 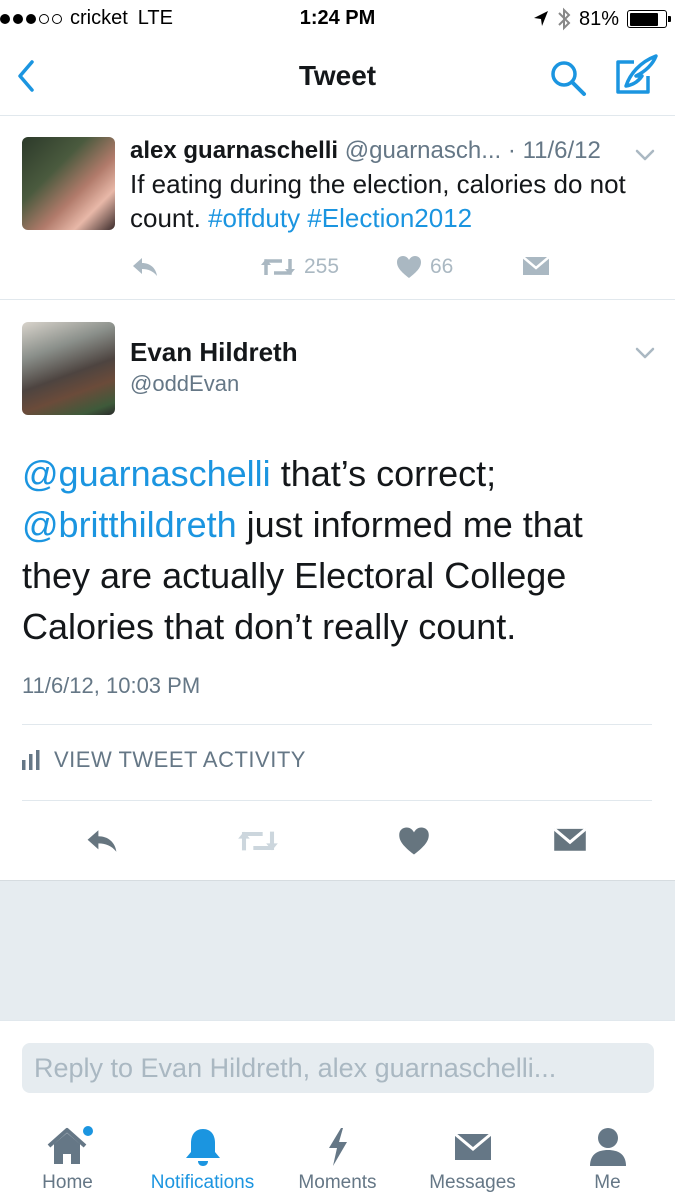 I want to click on retweet-button, so click(x=258, y=841).